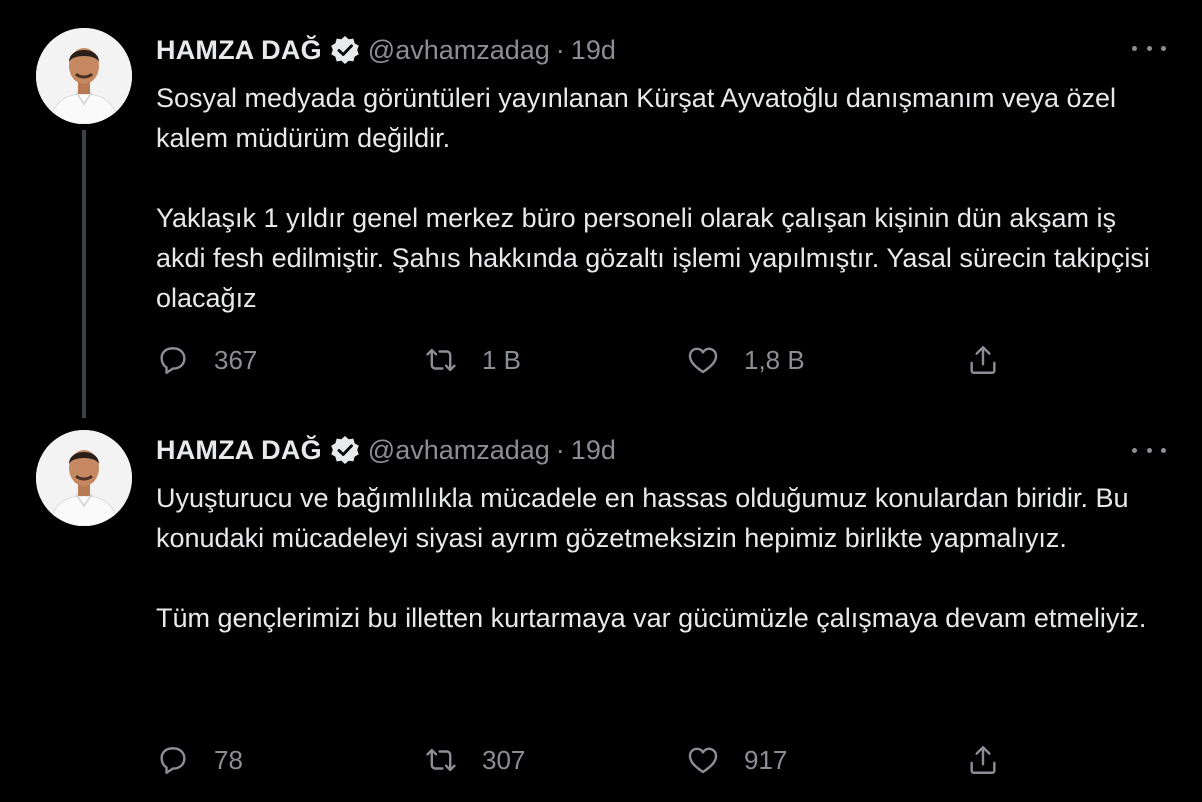  What do you see at coordinates (228, 759) in the screenshot?
I see `reply-count: 78` at bounding box center [228, 759].